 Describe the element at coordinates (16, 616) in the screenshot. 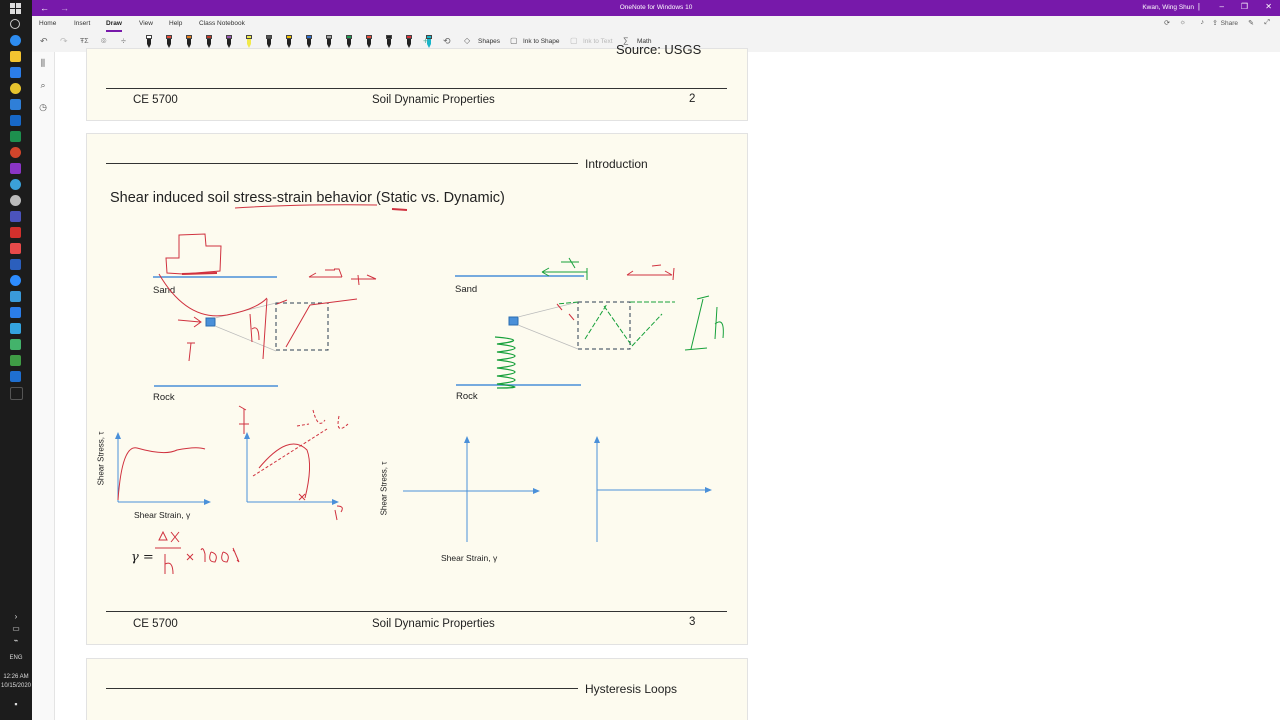

I see `tray-chevron-icon: ›` at that location.